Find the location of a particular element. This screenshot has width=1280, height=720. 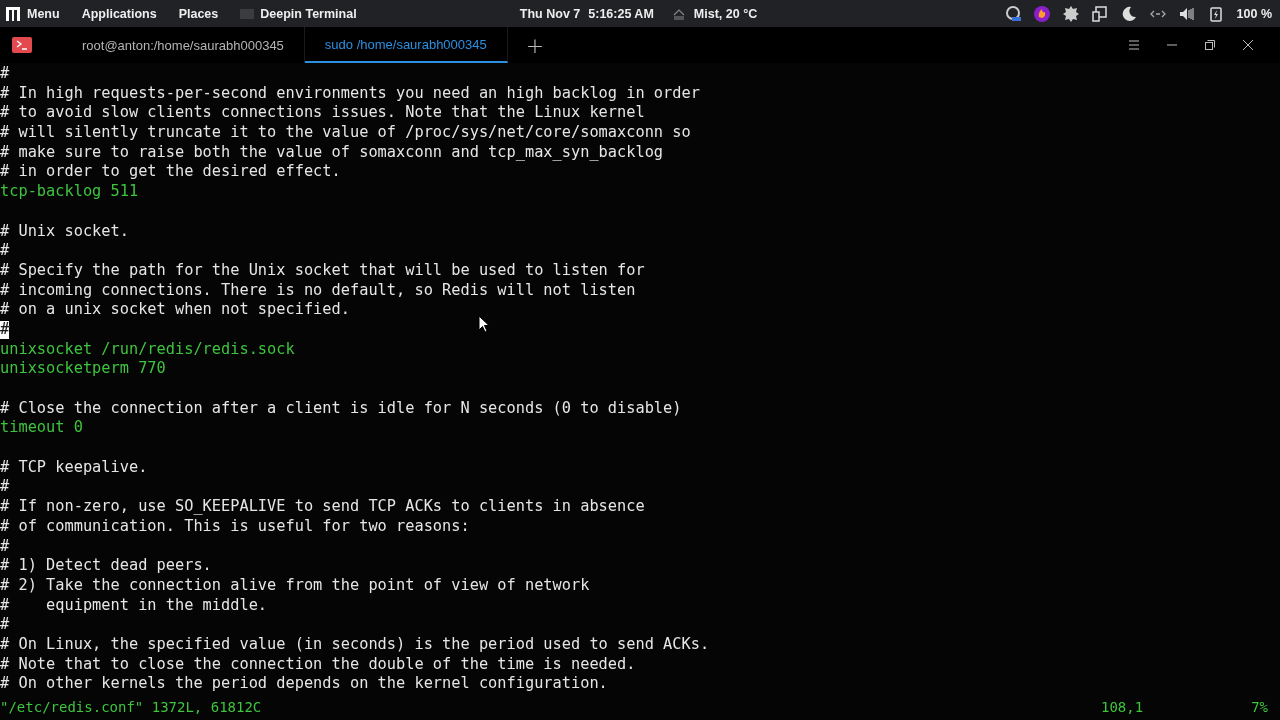

code-line: # Unix socket. is located at coordinates (64, 230).